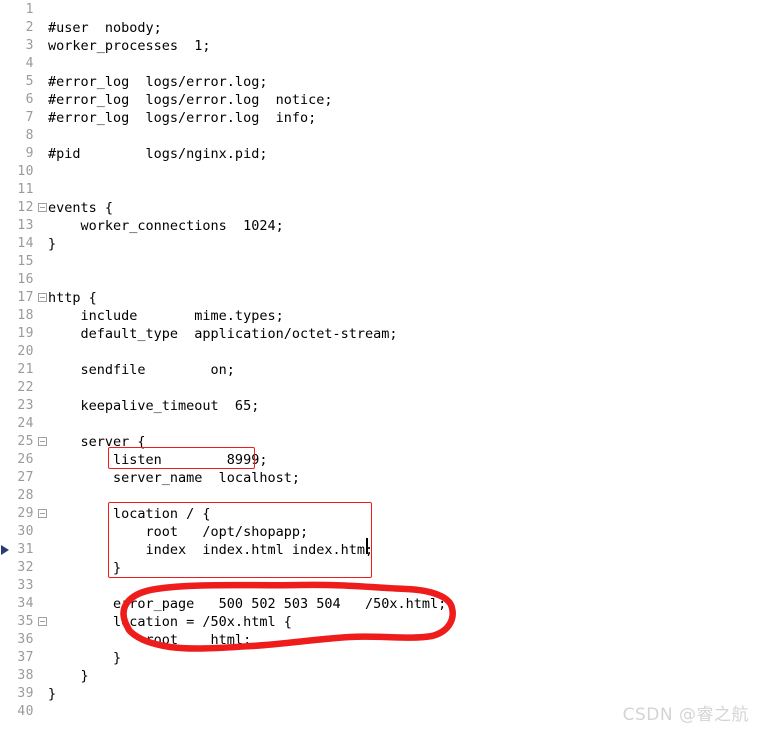  I want to click on code-line-text: location / {, so click(129, 514).